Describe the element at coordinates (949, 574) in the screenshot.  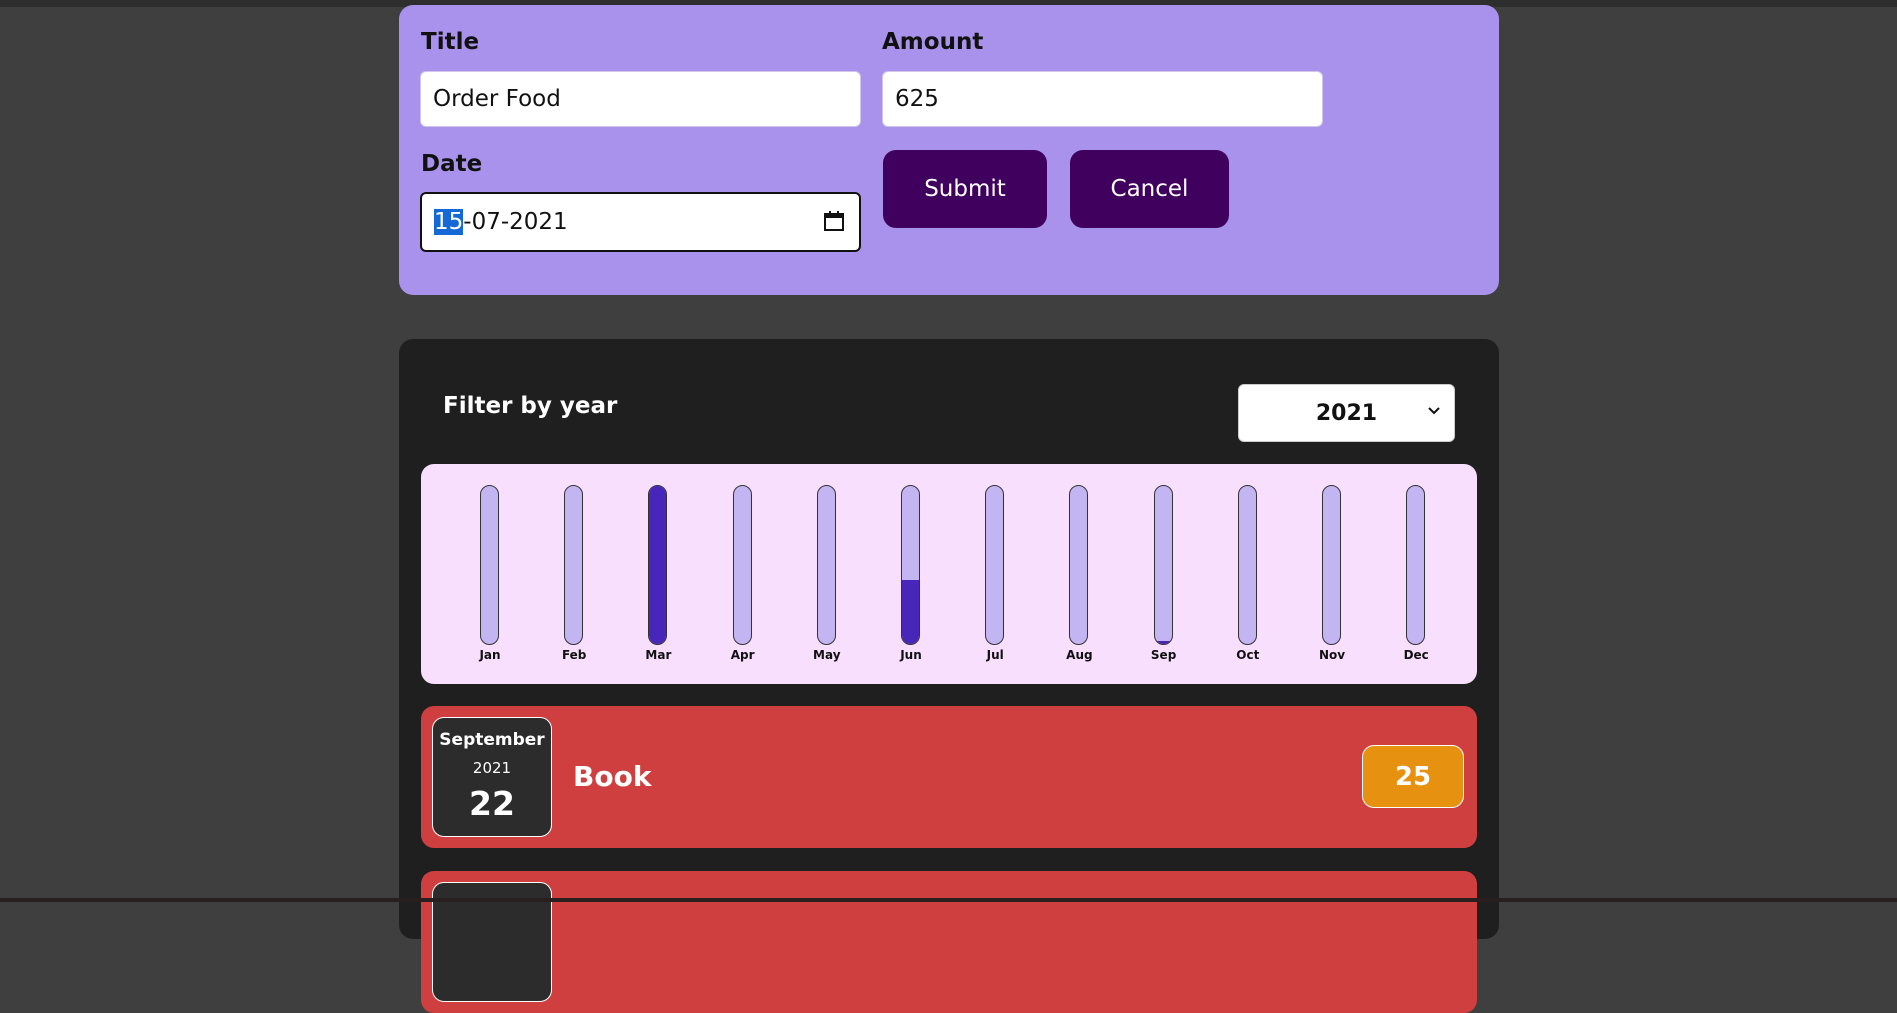
I see `expenses-chart: Jan Feb Mar Apr May Jun Jul Aug Sep Oct Nov Dec` at that location.